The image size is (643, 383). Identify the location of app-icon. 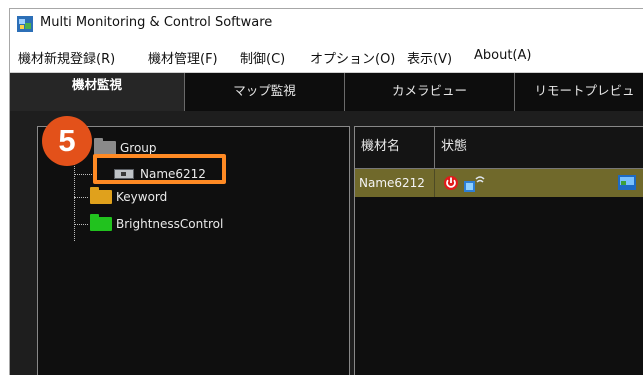
(25, 24).